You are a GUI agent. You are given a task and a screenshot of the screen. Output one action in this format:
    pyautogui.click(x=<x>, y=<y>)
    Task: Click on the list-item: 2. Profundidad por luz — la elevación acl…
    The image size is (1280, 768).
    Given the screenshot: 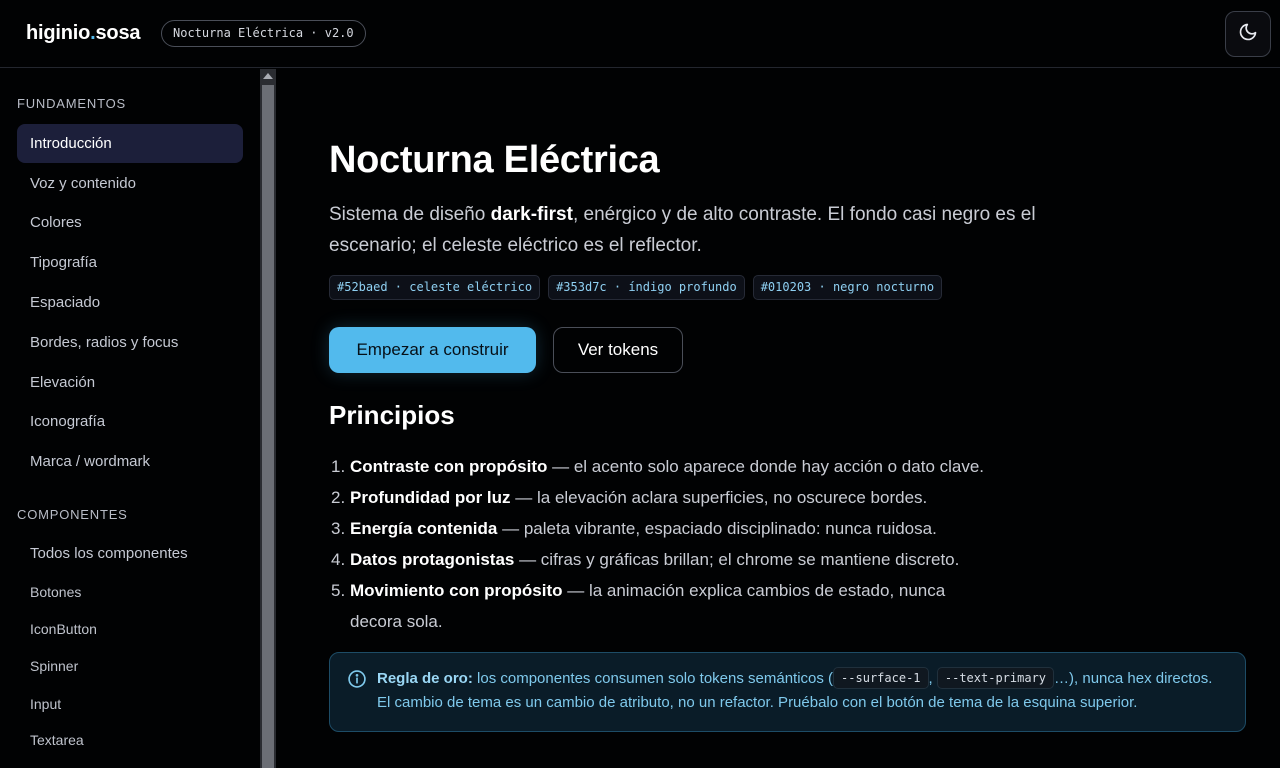 What is the action you would take?
    pyautogui.click(x=669, y=497)
    